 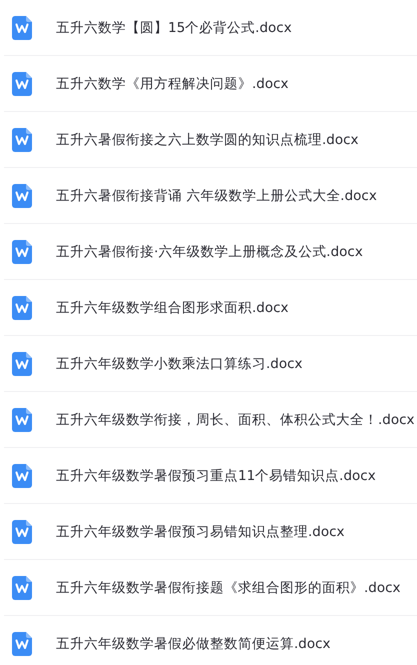 What do you see at coordinates (210, 252) in the screenshot?
I see `file-item: 五升六暑假衔接·六年级数学上册概念及公式.docx` at bounding box center [210, 252].